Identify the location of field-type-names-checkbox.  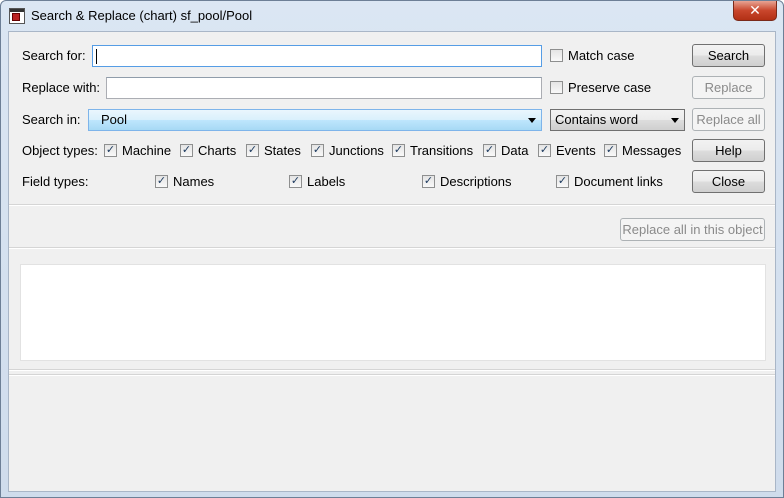
(161, 181).